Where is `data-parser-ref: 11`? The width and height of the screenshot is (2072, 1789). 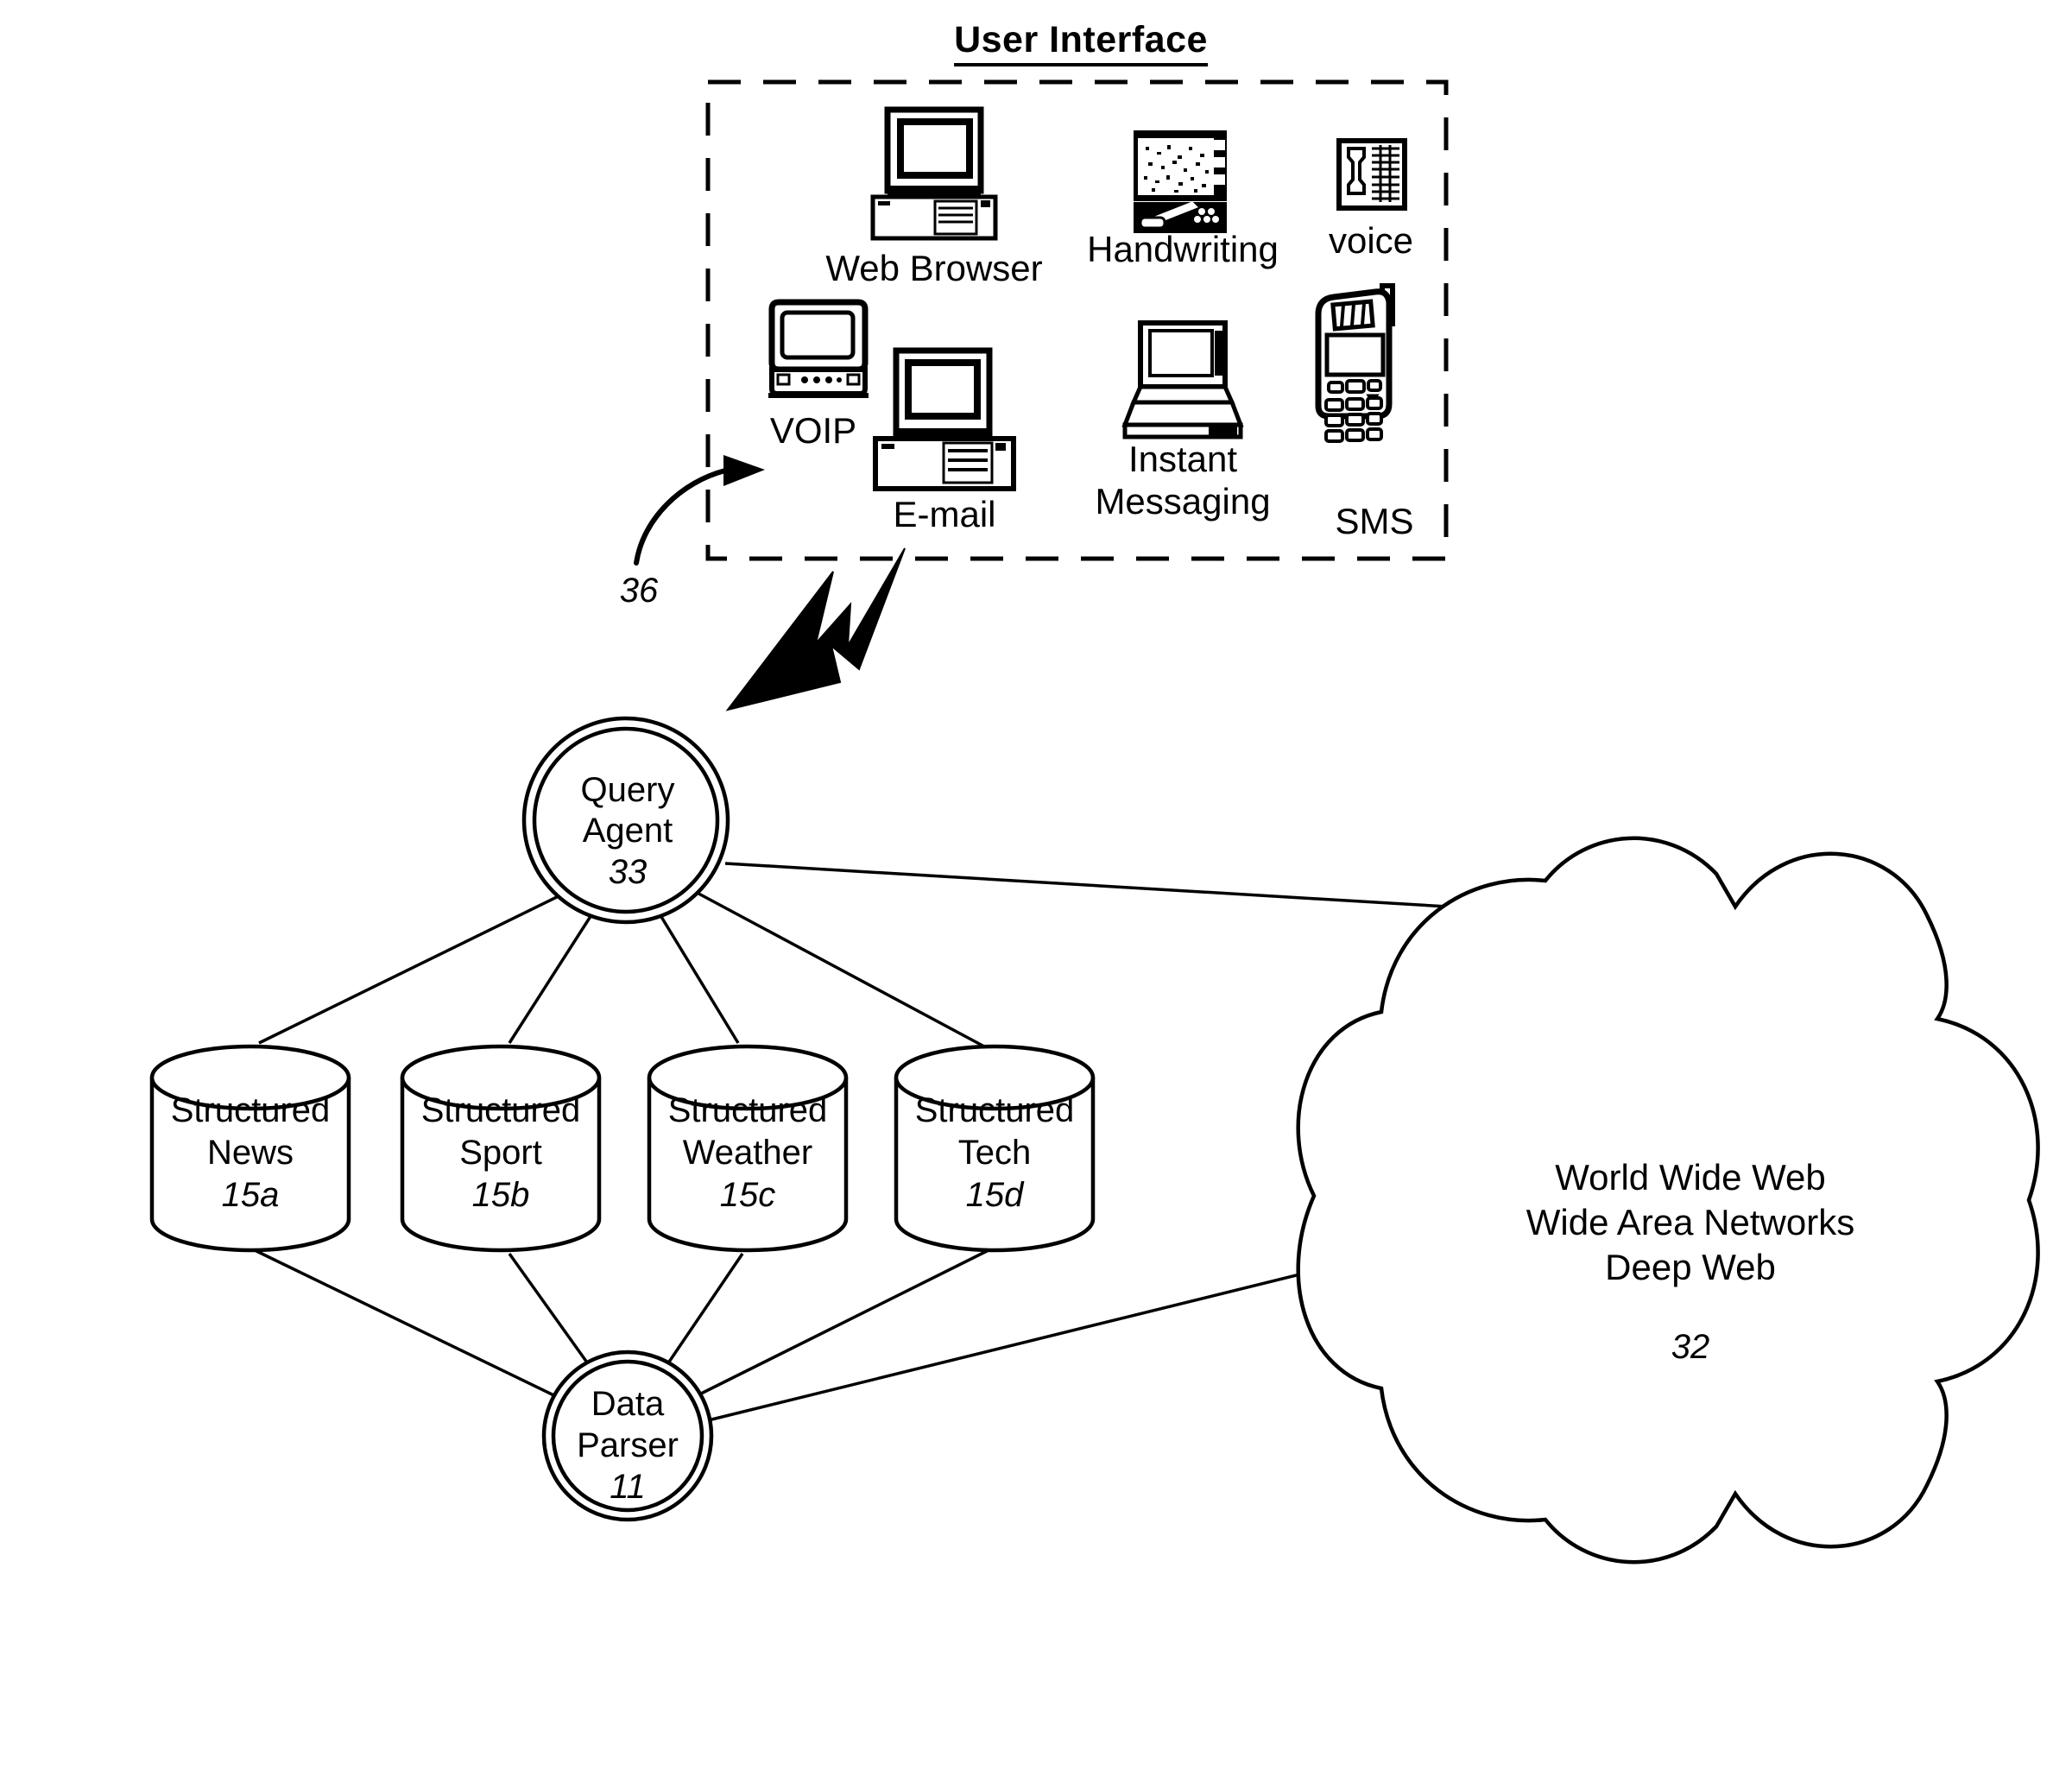
data-parser-ref: 11 is located at coordinates (628, 1487).